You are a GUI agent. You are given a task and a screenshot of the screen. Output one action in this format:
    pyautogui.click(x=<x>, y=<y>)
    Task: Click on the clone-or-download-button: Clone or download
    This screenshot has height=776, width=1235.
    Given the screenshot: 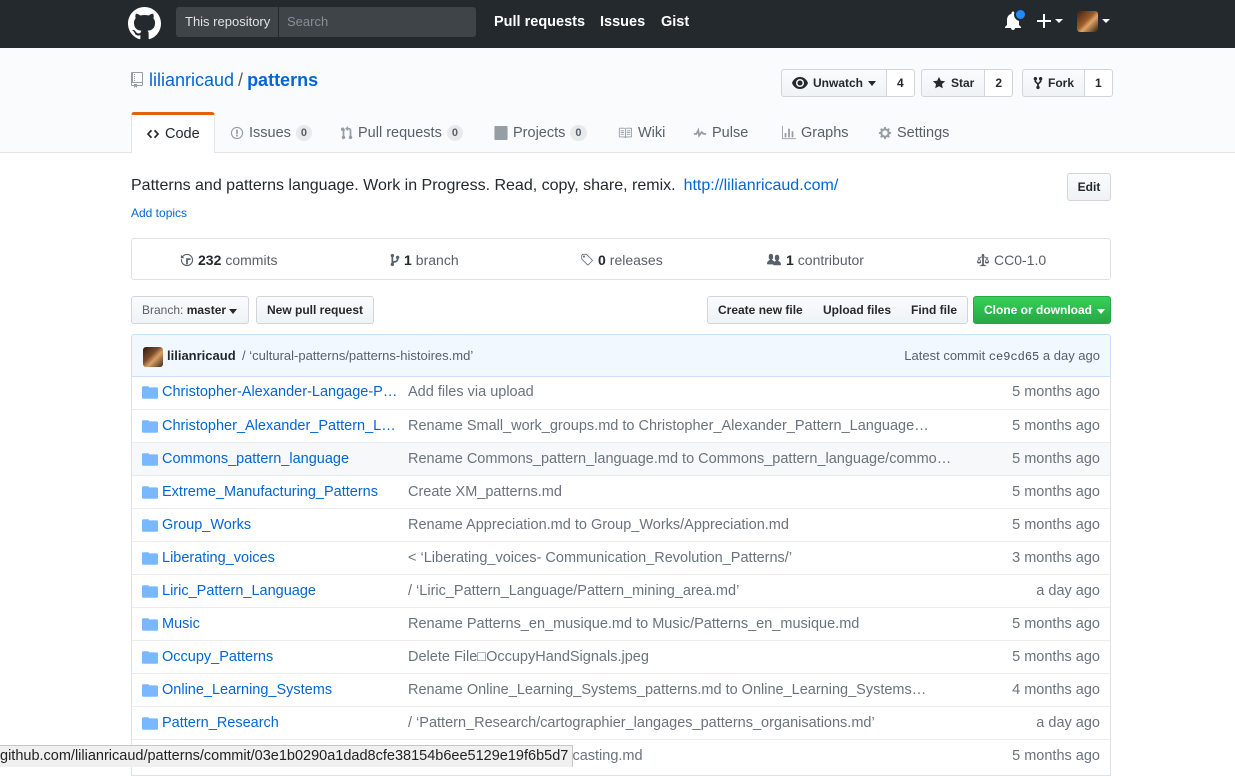 What is the action you would take?
    pyautogui.click(x=1042, y=310)
    